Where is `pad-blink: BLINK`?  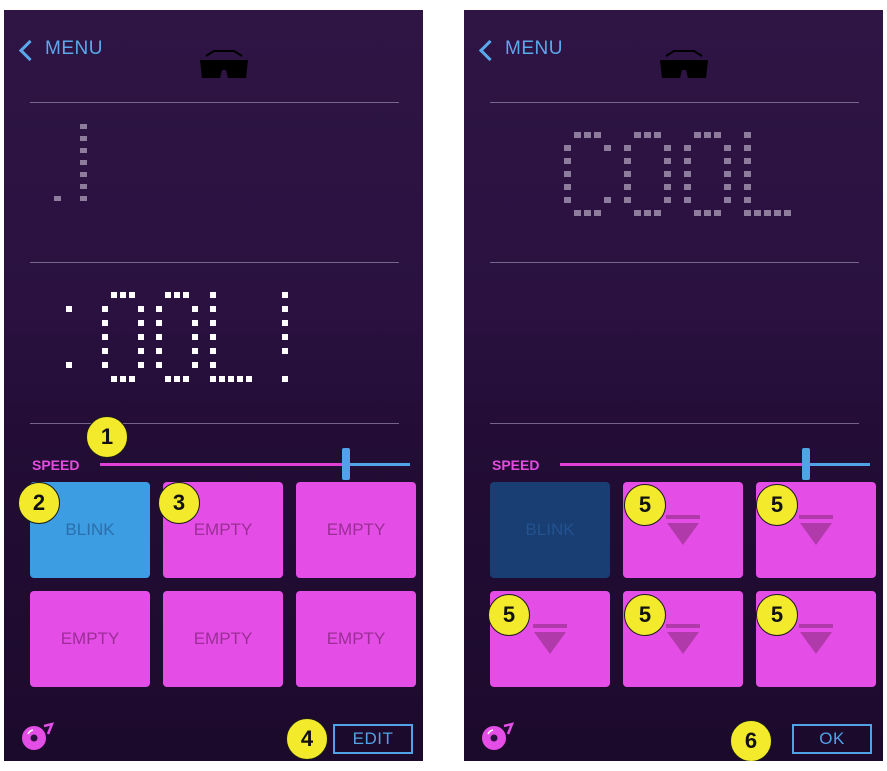 pad-blink: BLINK is located at coordinates (550, 530).